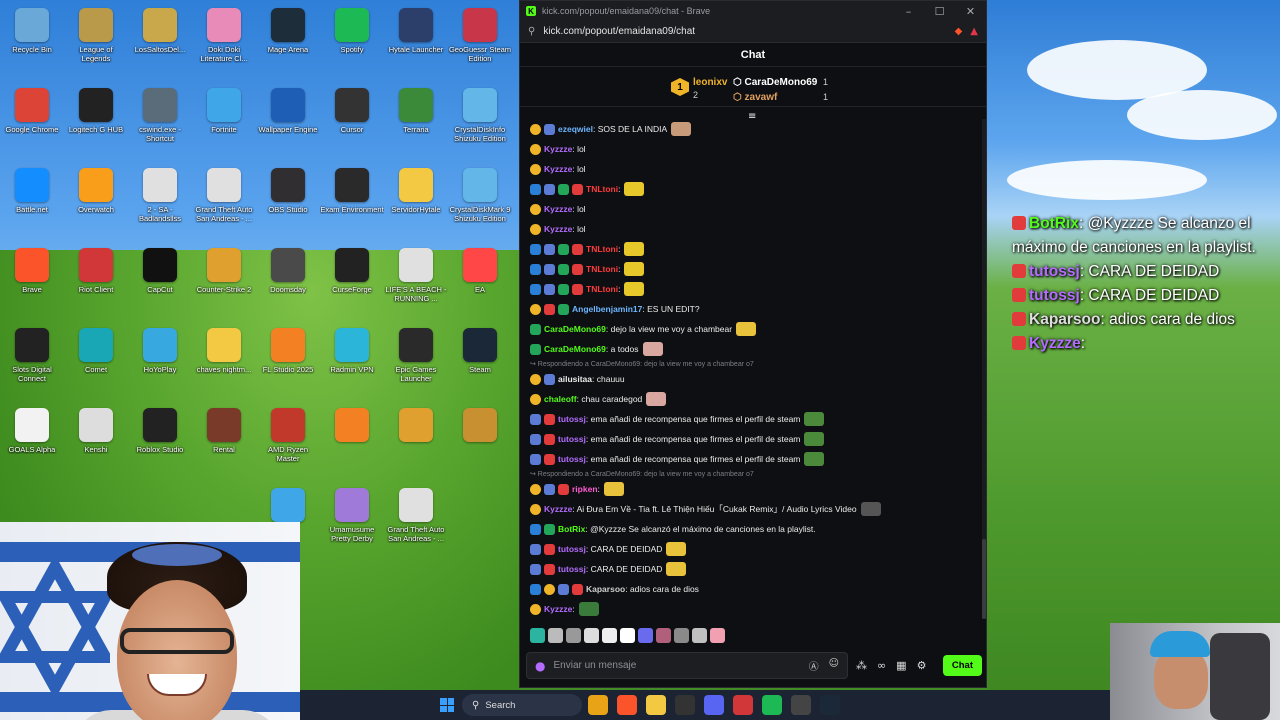 Image resolution: width=1280 pixels, height=720 pixels. What do you see at coordinates (753, 32) in the screenshot?
I see `address-bar: ⚲ kick.com/popout/emaidana09/chat ◆ ▲` at bounding box center [753, 32].